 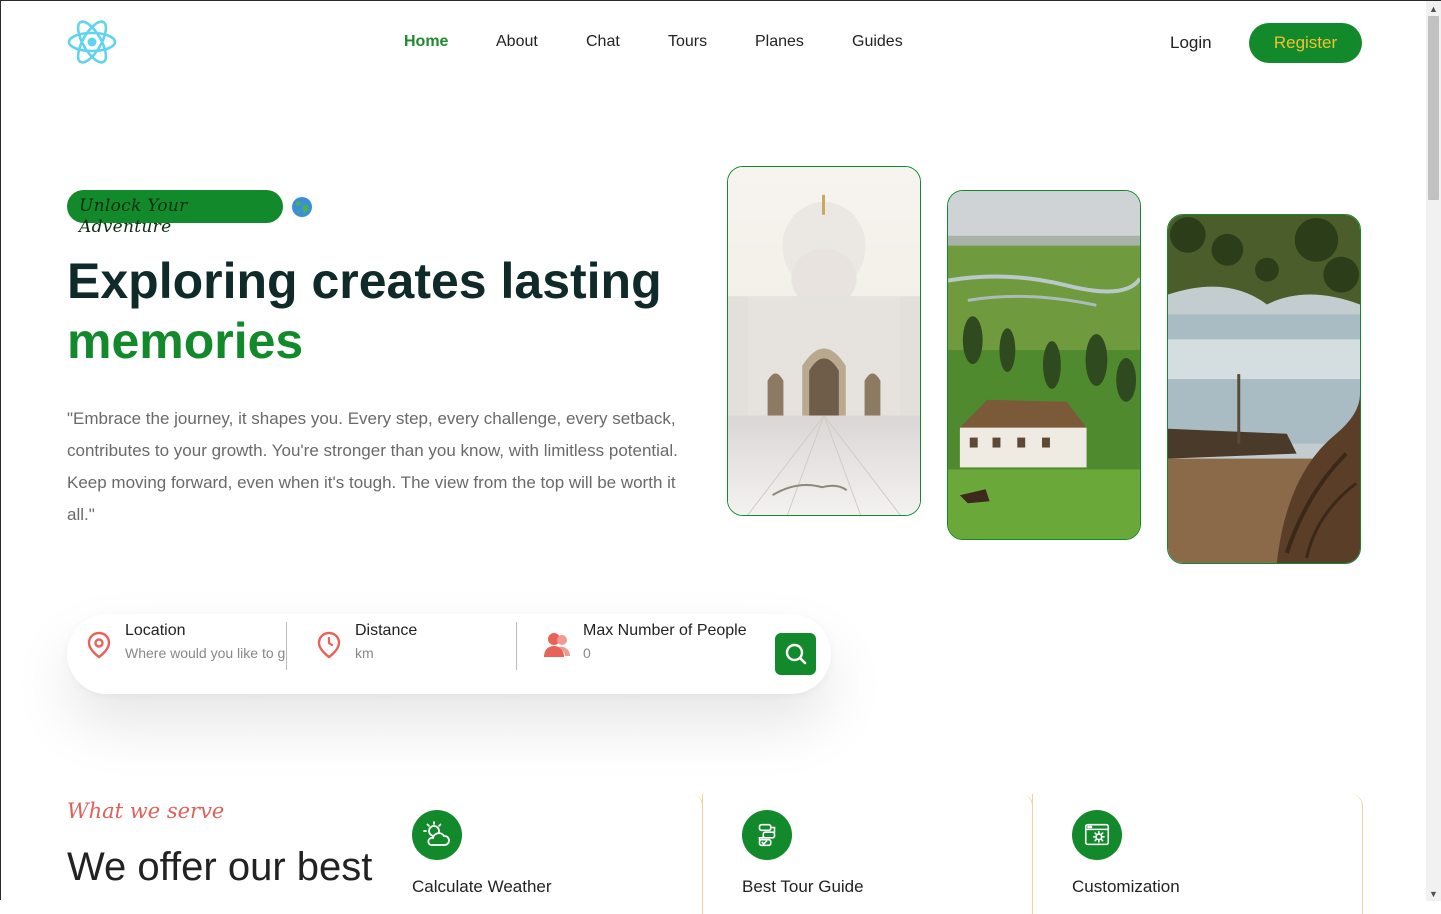 What do you see at coordinates (175, 213) in the screenshot?
I see `tagline-text: Unlock Your Adventure` at bounding box center [175, 213].